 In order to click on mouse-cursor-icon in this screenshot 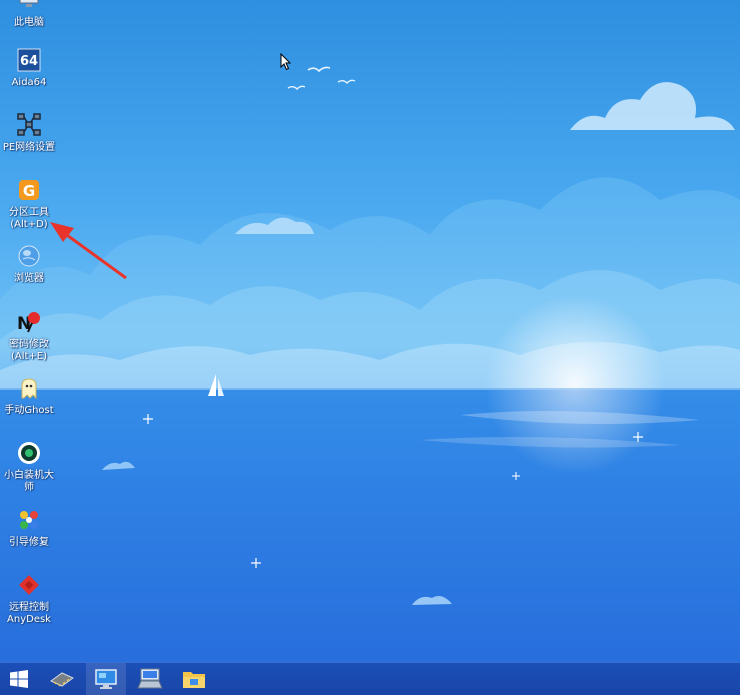, I will do `click(286, 62)`.